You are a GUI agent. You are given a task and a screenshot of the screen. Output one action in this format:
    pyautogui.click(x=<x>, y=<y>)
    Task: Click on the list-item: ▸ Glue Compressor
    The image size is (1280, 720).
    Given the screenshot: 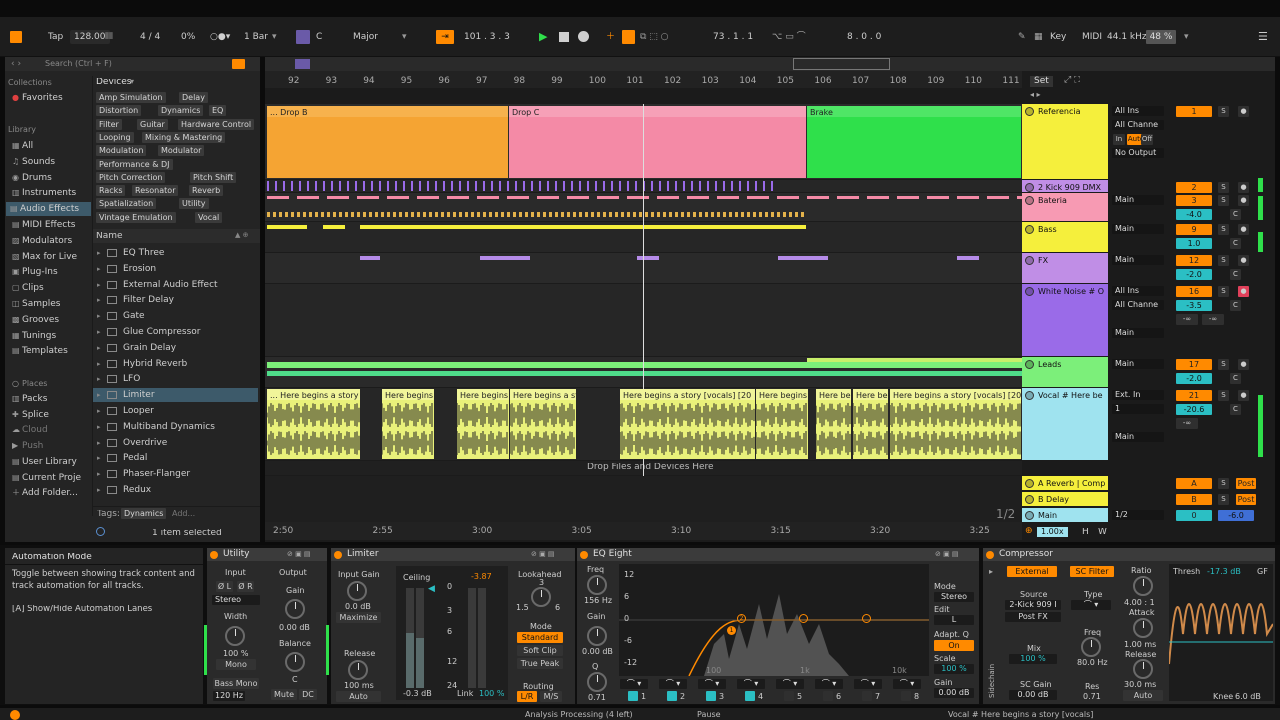 What is the action you would take?
    pyautogui.click(x=175, y=332)
    